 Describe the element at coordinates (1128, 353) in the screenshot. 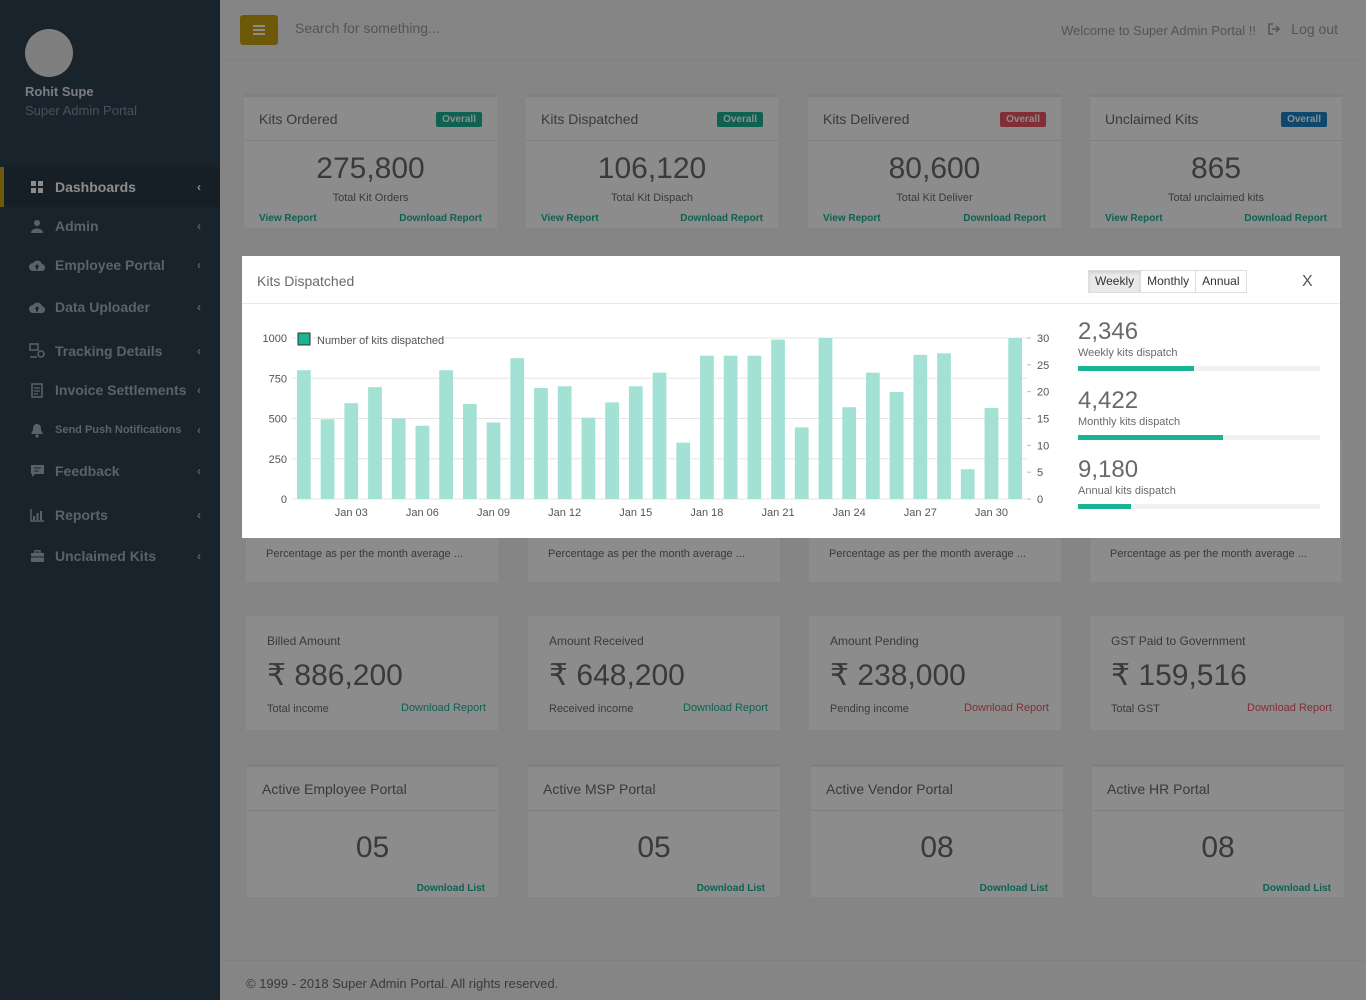

I see `stat-label: Weekly kits dispatch` at that location.